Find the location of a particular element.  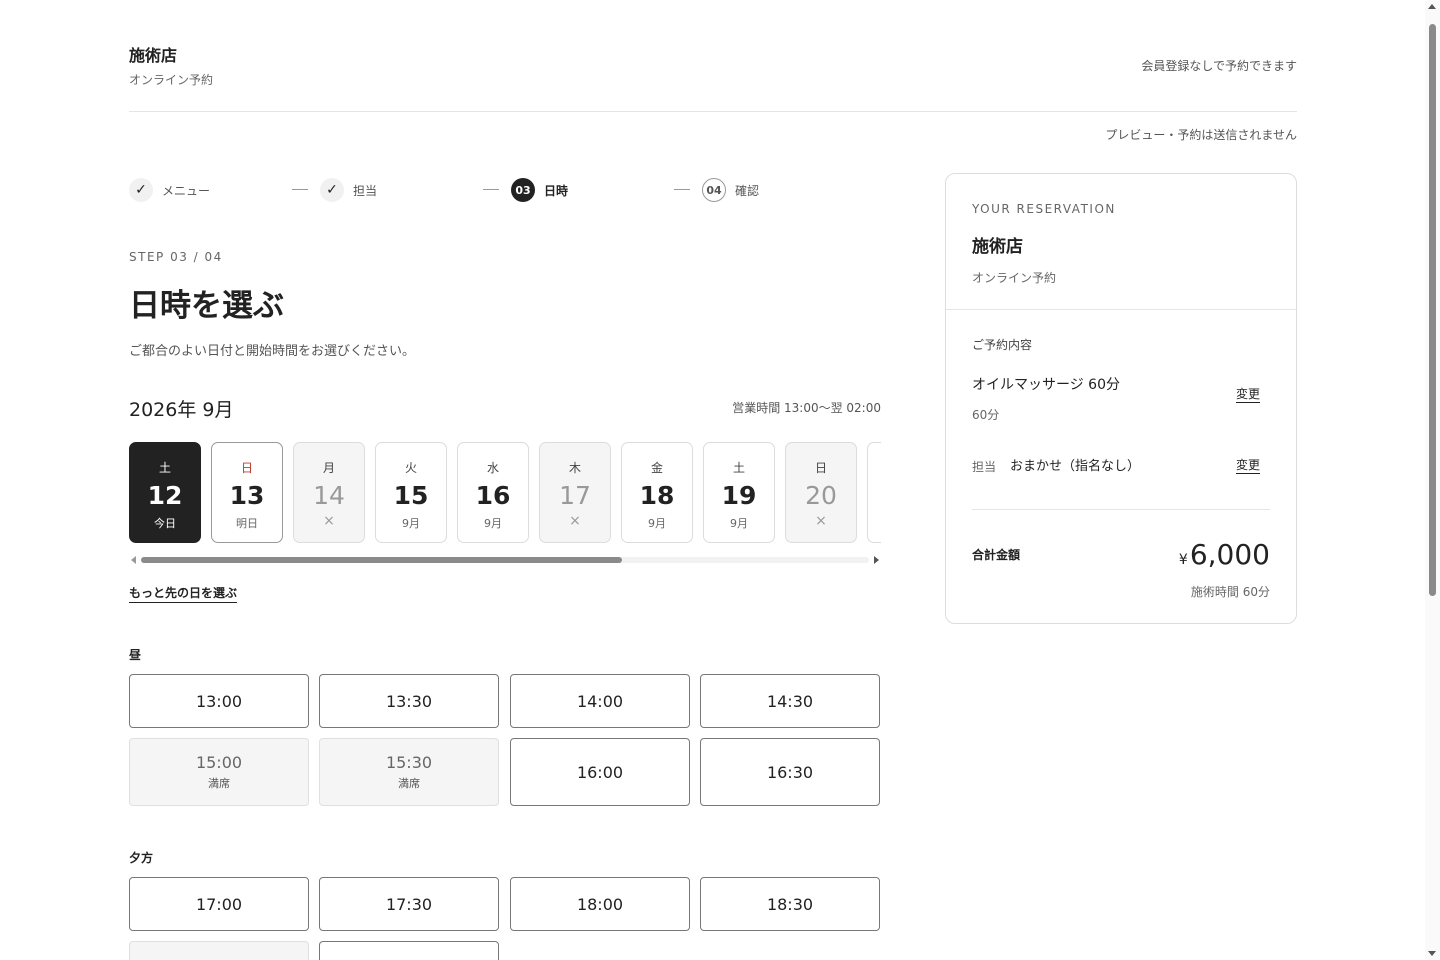

date-card: 木 17 × is located at coordinates (575, 492).